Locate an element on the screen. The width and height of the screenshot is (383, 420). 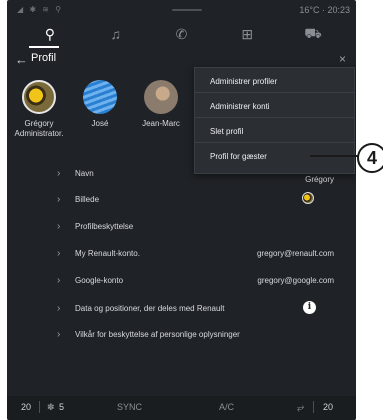
fan-level: 5 is located at coordinates (62, 407).